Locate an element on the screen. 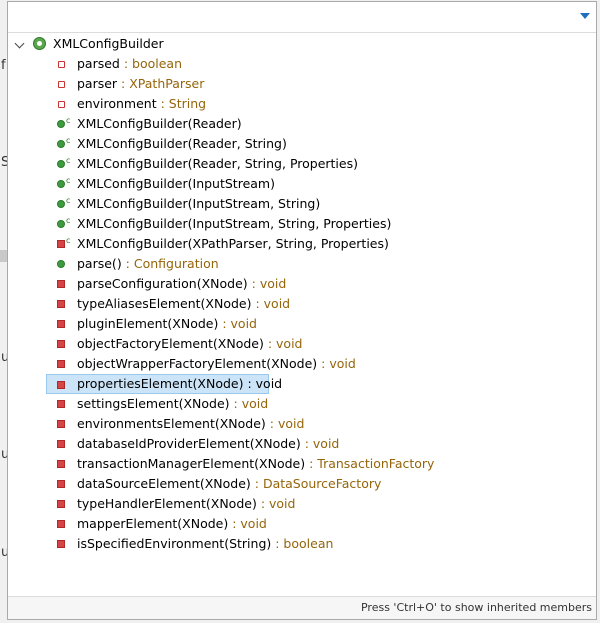 This screenshot has height=623, width=600. member-name: parse() is located at coordinates (99, 263).